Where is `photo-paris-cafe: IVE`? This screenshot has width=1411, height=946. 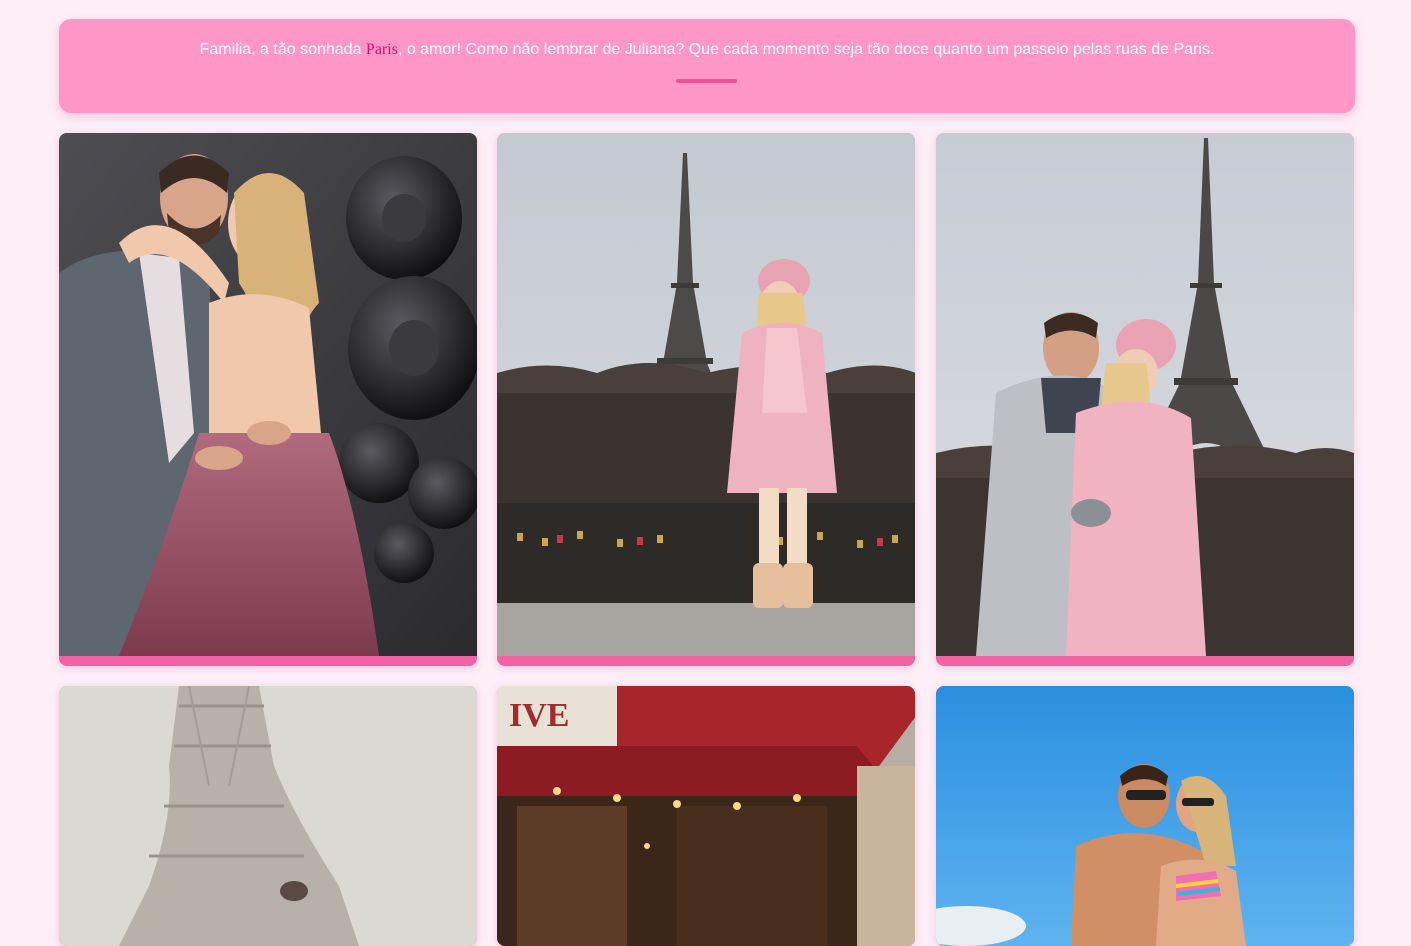
photo-paris-cafe: IVE is located at coordinates (706, 816).